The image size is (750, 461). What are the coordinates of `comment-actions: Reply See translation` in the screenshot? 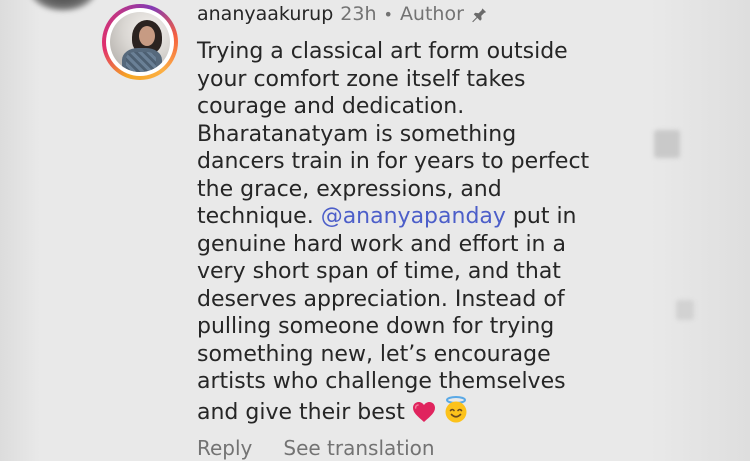 It's located at (331, 448).